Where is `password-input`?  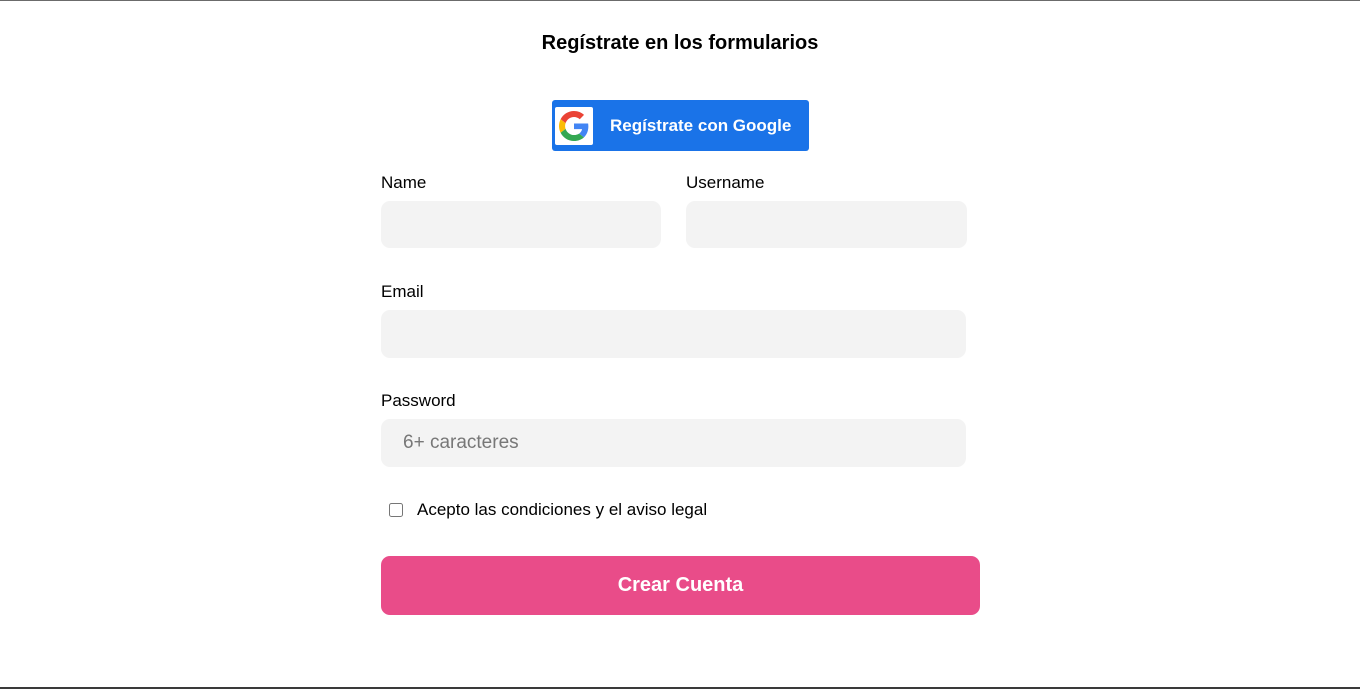 password-input is located at coordinates (673, 443).